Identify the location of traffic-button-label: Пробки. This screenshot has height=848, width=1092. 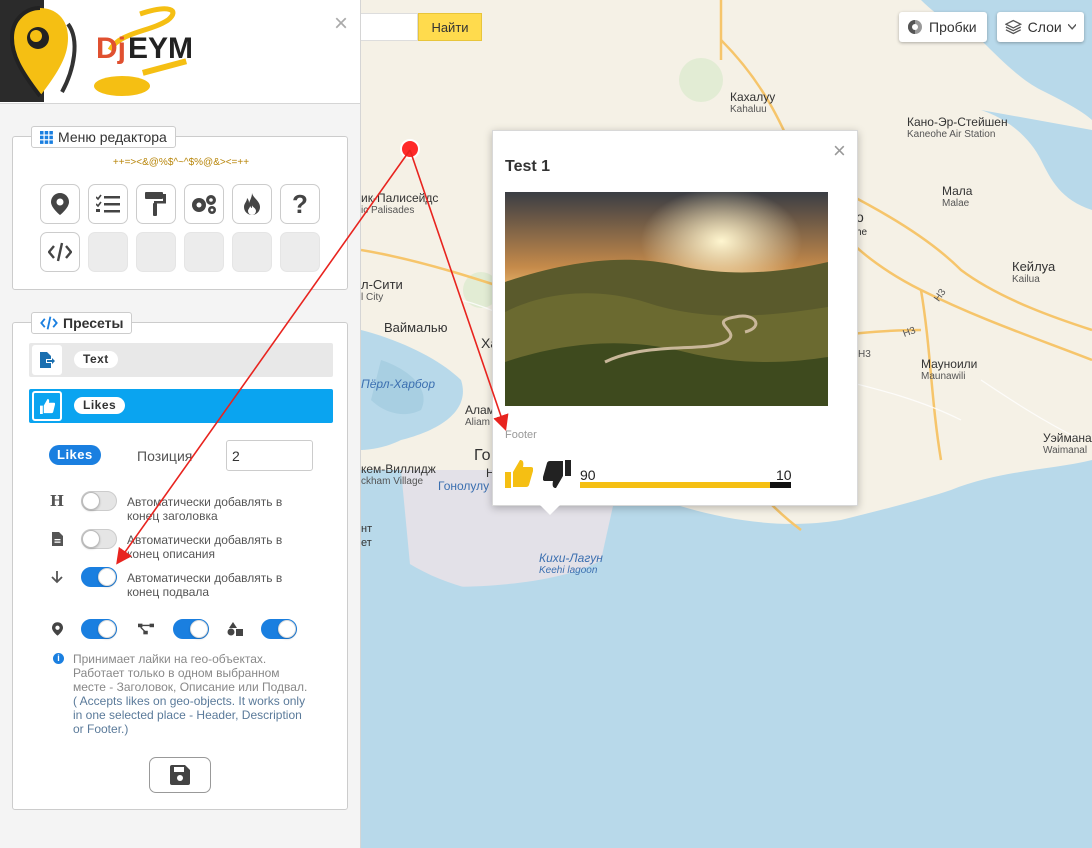
(953, 27).